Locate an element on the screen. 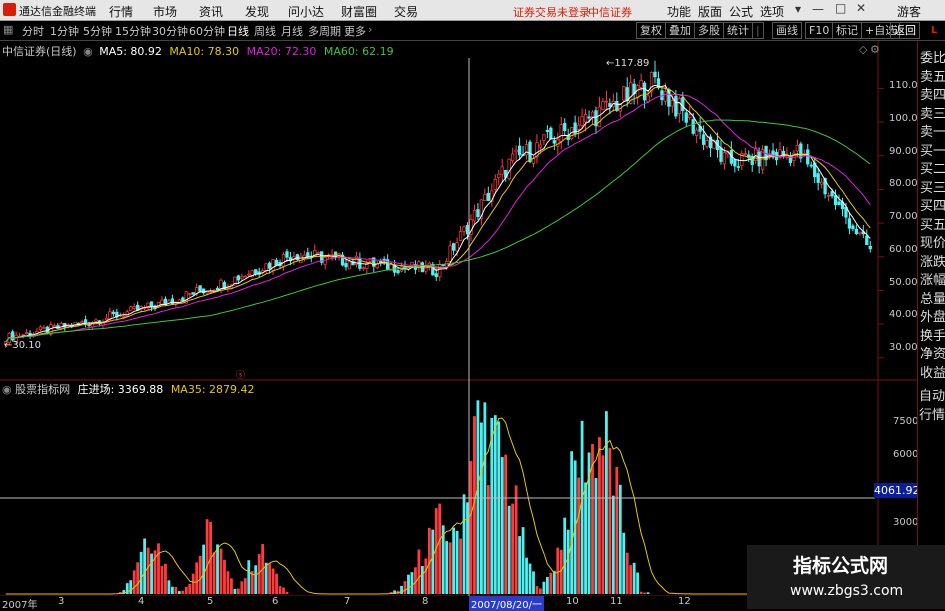 The height and width of the screenshot is (611, 945). ma5-label: MA5: 80.92 is located at coordinates (130, 51).